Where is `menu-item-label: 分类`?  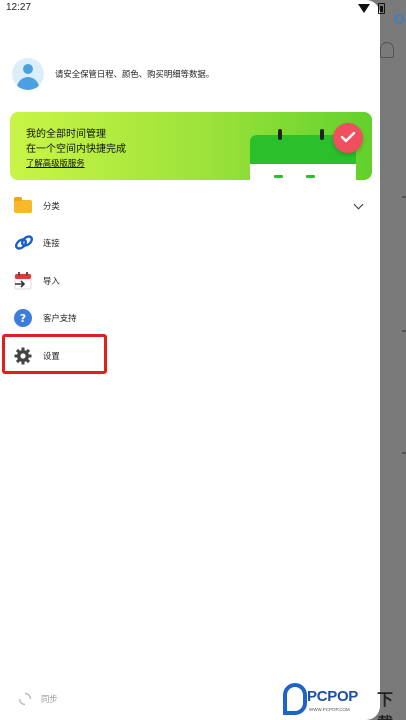
menu-item-label: 分类 is located at coordinates (51, 205).